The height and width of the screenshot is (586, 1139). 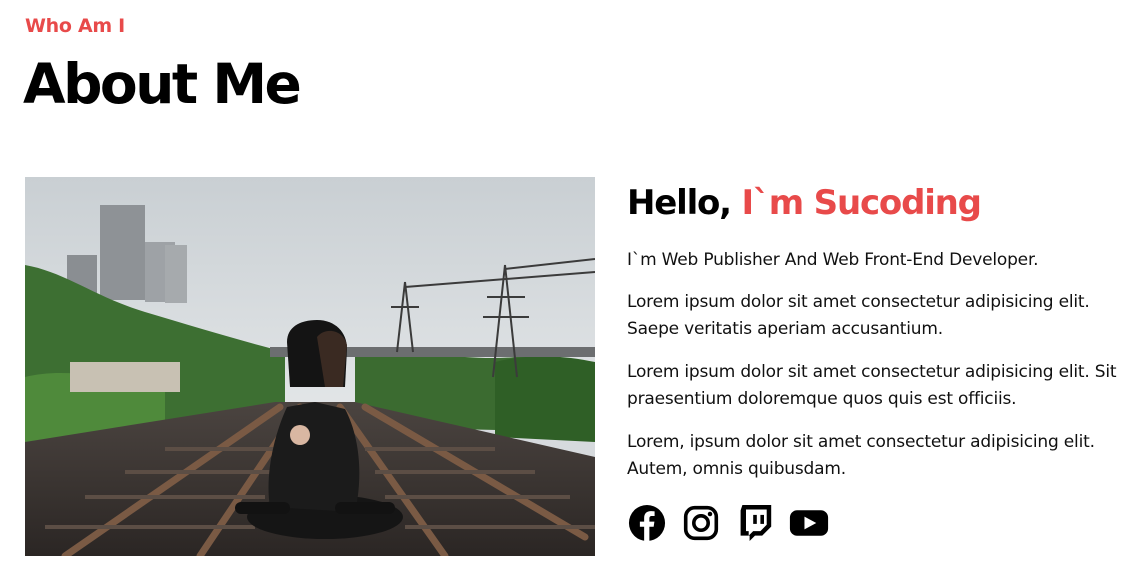 I want to click on instagram-icon, so click(x=701, y=523).